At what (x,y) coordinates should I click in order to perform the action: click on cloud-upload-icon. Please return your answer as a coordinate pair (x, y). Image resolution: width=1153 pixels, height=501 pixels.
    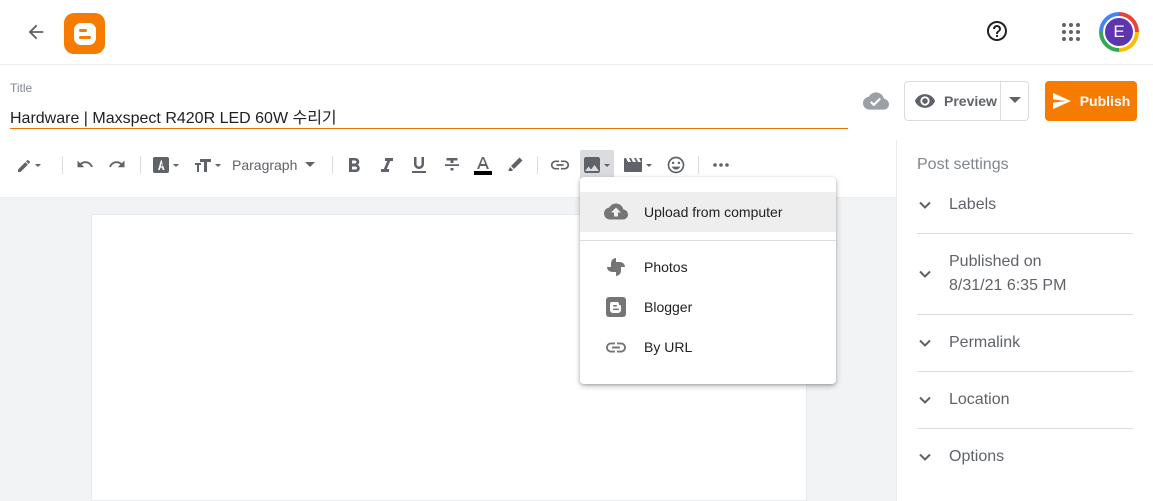
    Looking at the image, I should click on (616, 212).